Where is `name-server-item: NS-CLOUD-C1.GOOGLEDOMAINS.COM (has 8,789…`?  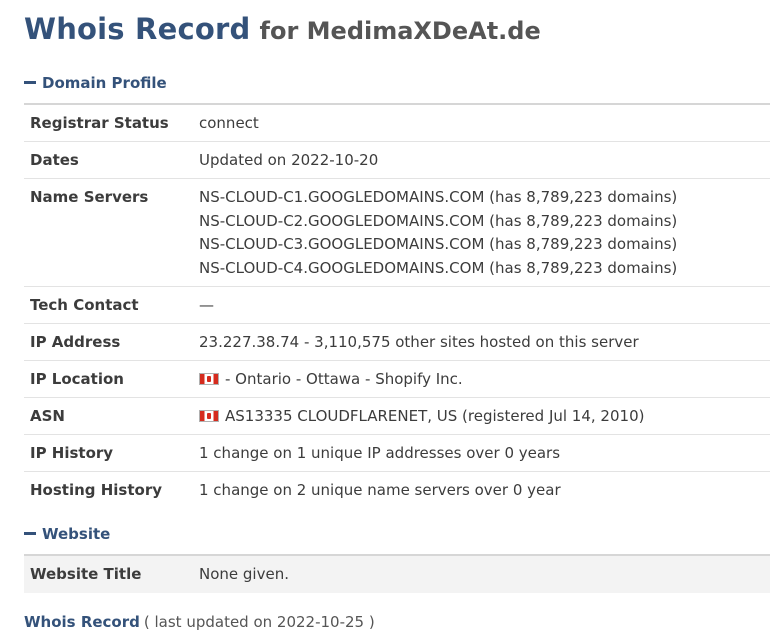
name-server-item: NS-CLOUD-C1.GOOGLEDOMAINS.COM (has 8,789… is located at coordinates (438, 197).